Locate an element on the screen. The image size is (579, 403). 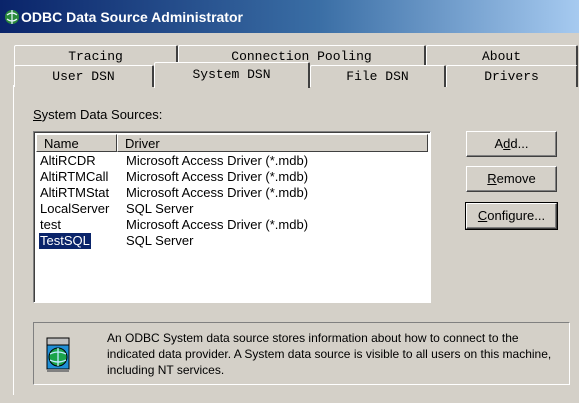
window-title: ODBC Data Source Administrator is located at coordinates (132, 17).